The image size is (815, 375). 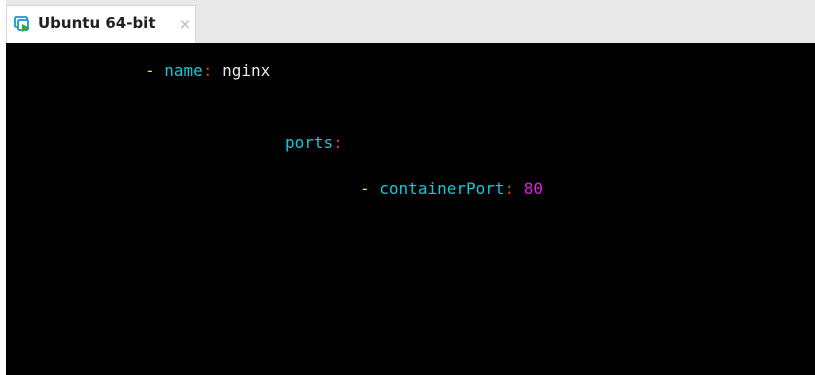 What do you see at coordinates (533, 188) in the screenshot?
I see `yaml-value-80: 80` at bounding box center [533, 188].